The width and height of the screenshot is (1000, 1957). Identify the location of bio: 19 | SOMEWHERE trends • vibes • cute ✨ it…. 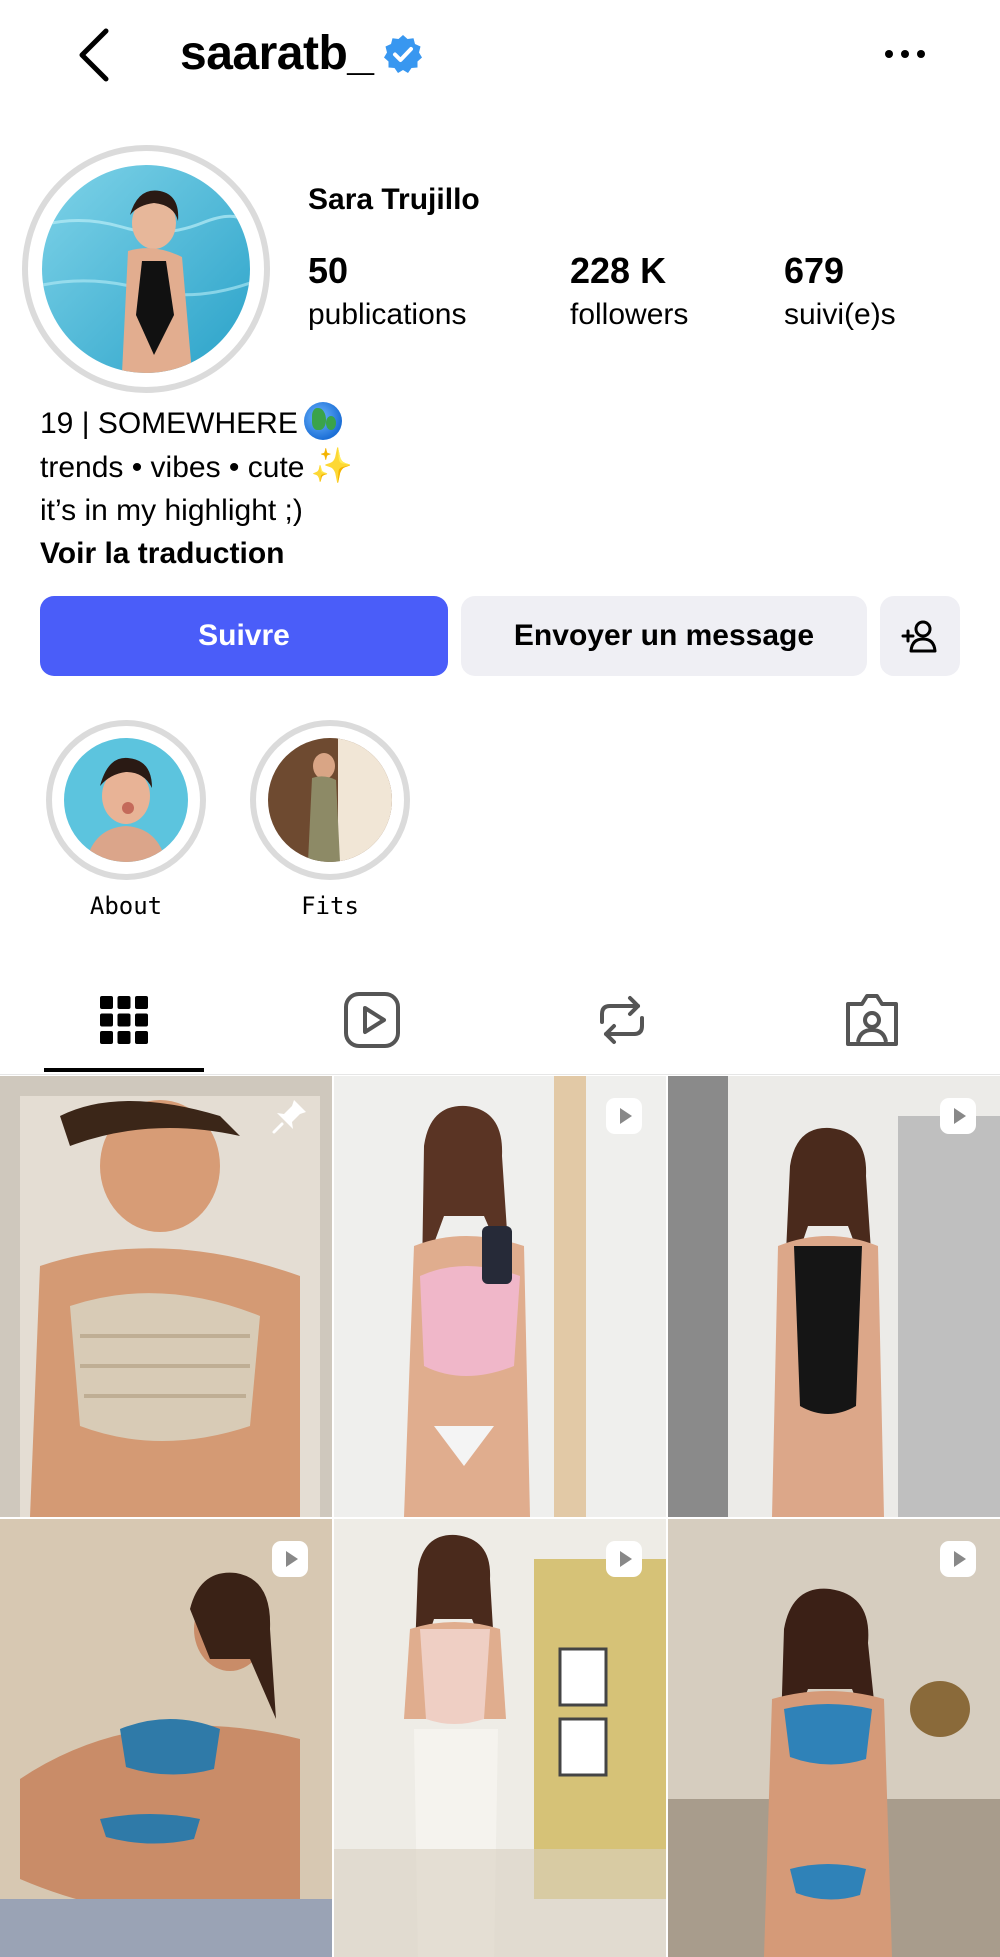
(196, 488).